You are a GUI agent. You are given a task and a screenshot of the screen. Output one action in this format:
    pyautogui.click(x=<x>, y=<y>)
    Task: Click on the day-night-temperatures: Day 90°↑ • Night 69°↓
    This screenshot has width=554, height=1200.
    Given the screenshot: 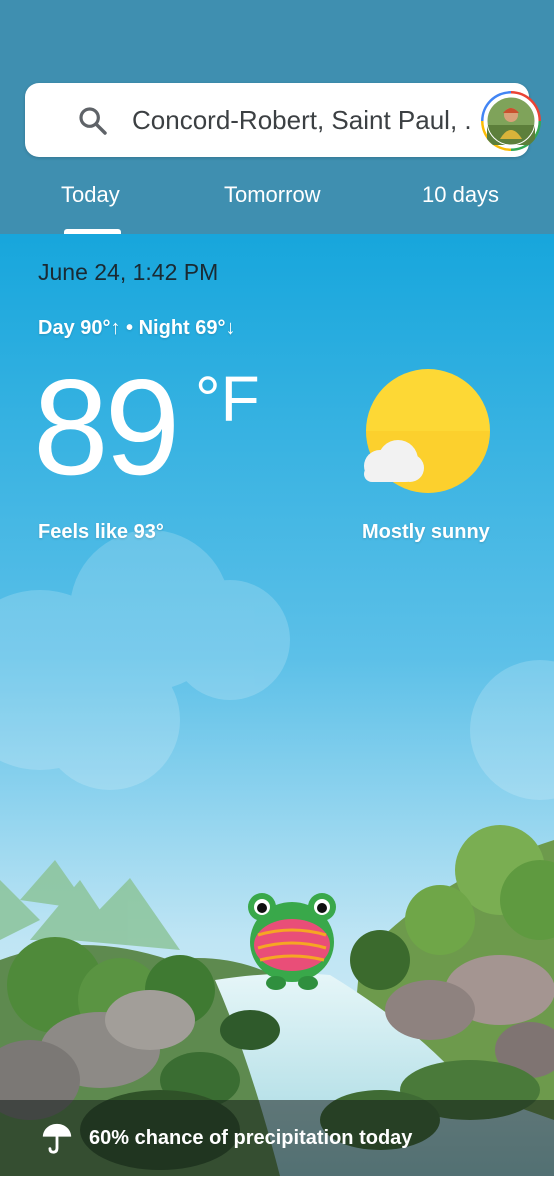 What is the action you would take?
    pyautogui.click(x=137, y=328)
    